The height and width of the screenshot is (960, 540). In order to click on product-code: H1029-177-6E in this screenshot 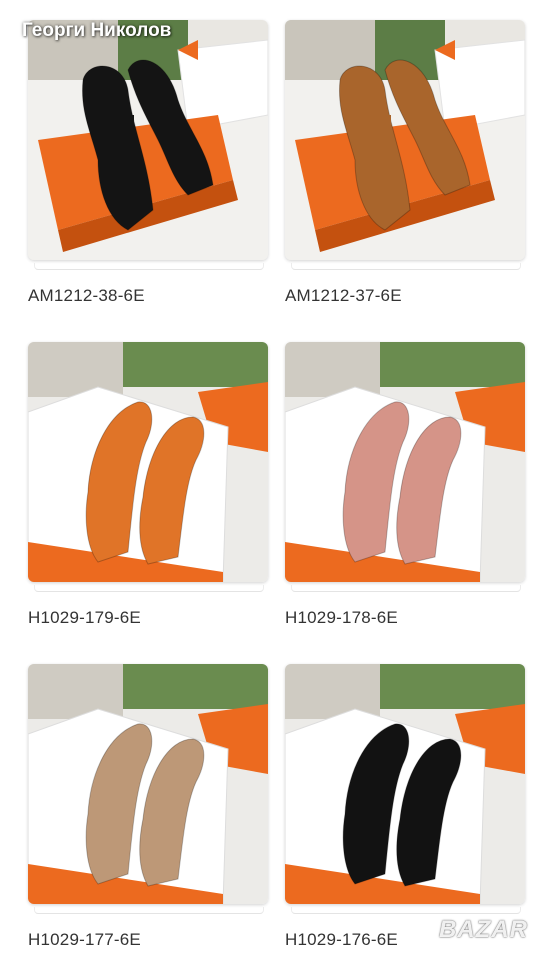, I will do `click(84, 940)`.